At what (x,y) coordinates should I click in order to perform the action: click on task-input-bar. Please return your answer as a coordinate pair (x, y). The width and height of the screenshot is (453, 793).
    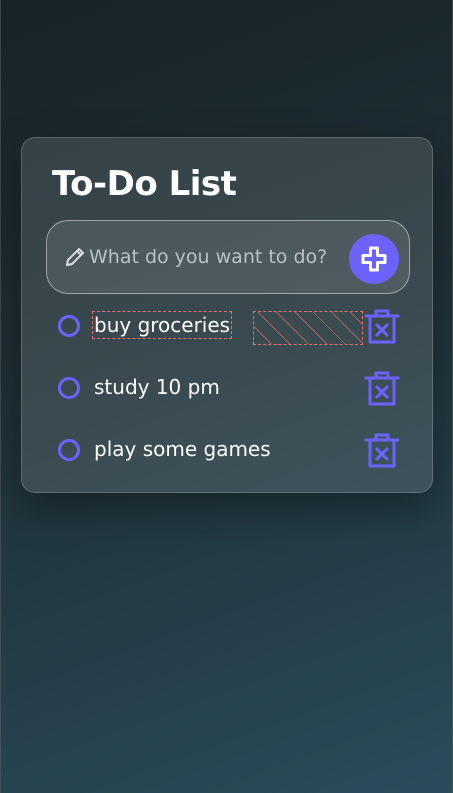
    Looking at the image, I should click on (228, 257).